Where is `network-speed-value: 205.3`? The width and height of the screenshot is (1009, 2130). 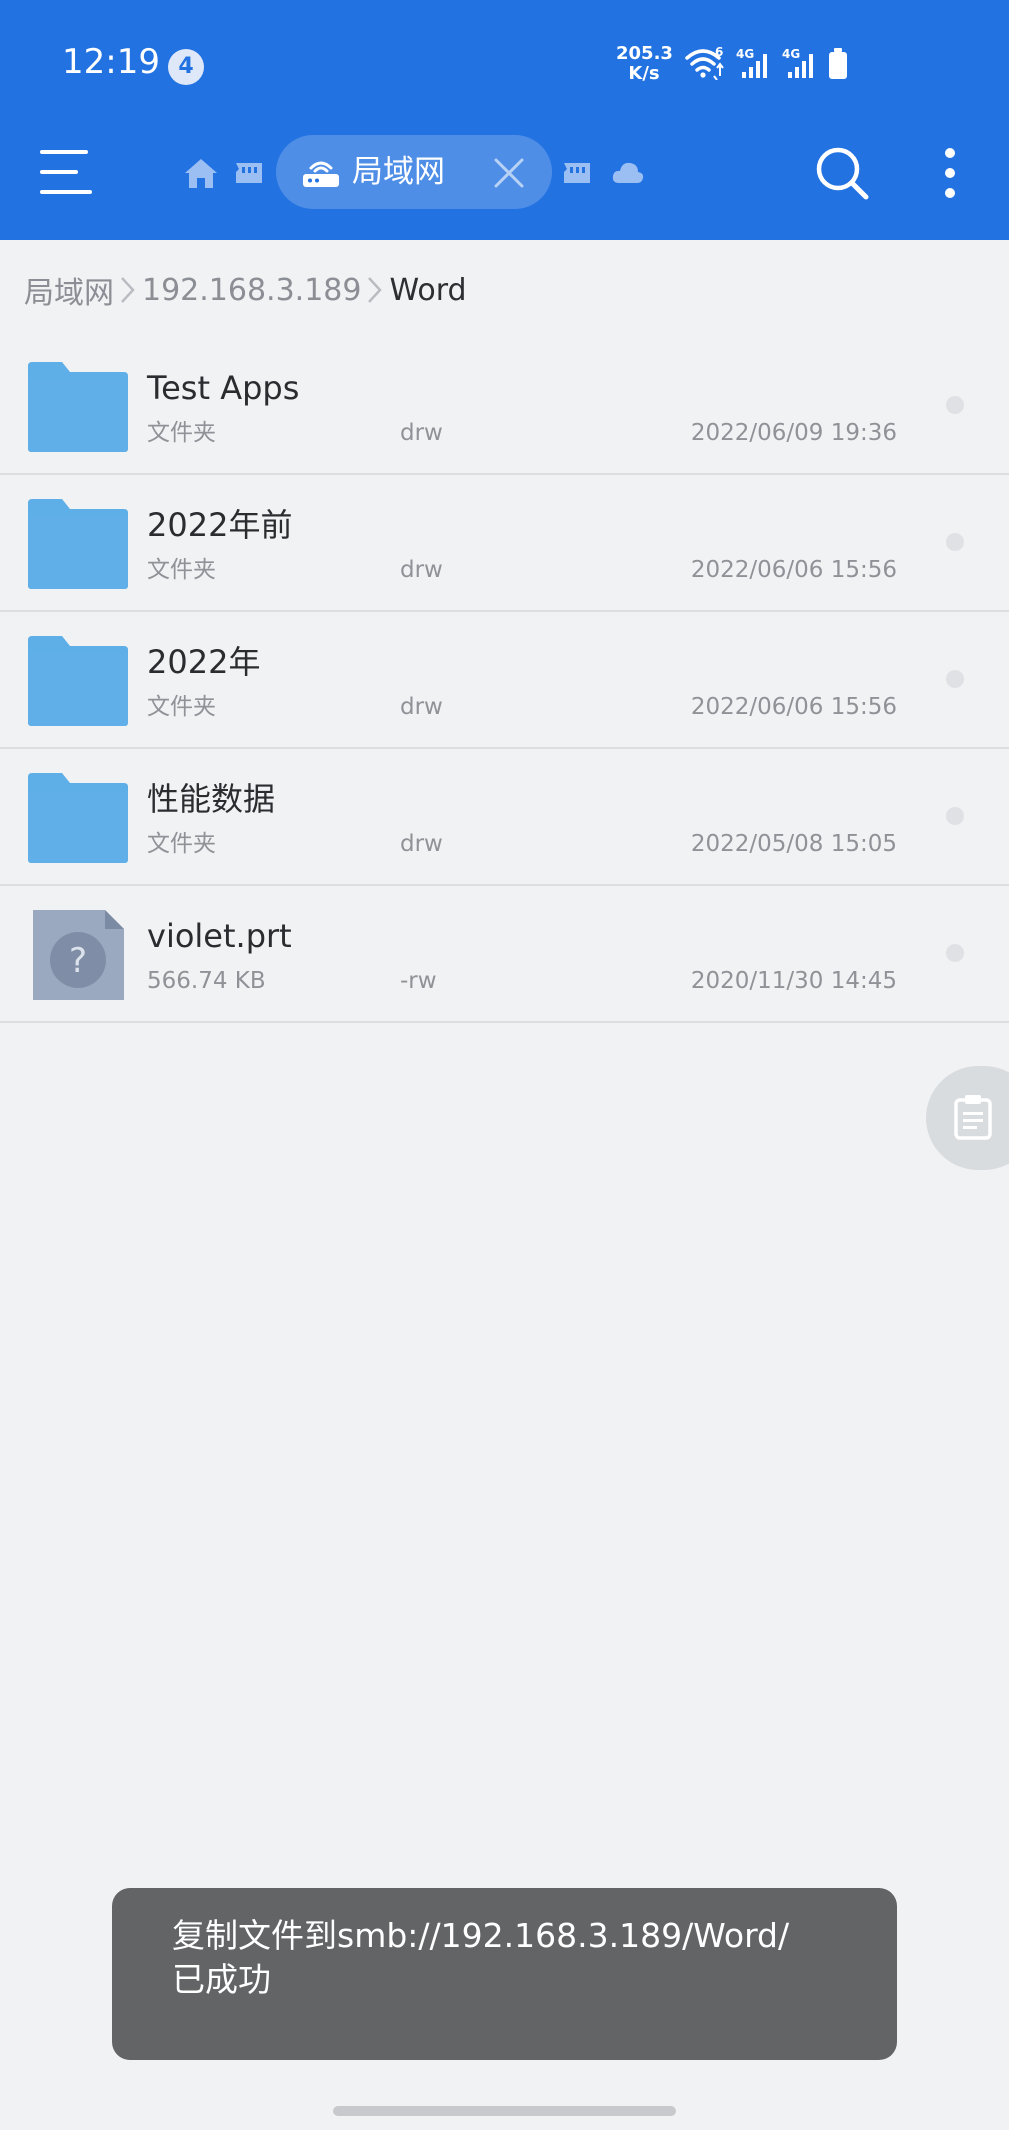 network-speed-value: 205.3 is located at coordinates (644, 53).